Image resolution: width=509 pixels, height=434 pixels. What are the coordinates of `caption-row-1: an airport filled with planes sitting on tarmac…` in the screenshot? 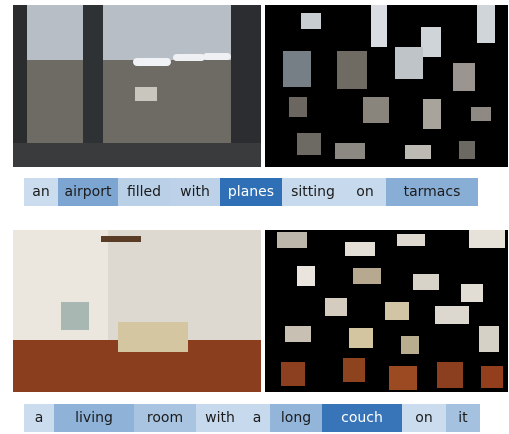 It's located at (251, 192).